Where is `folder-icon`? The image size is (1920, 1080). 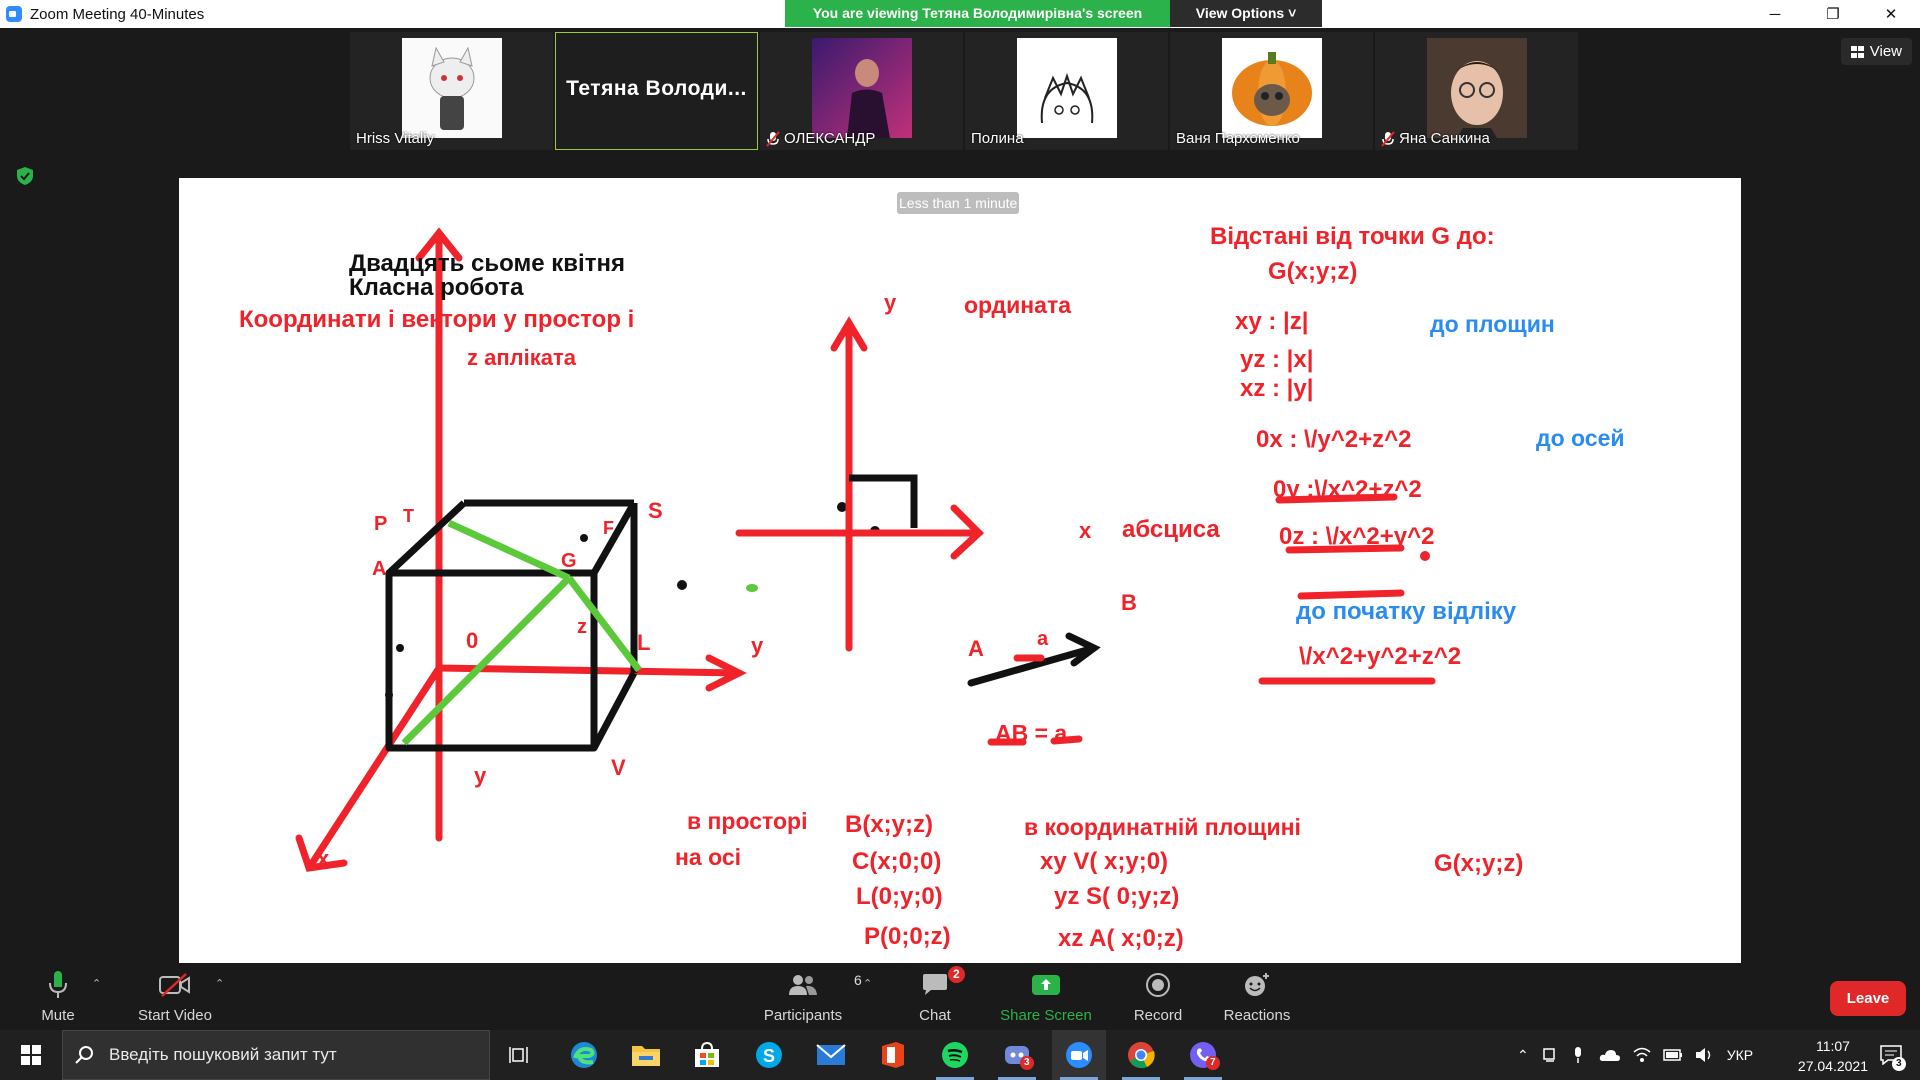 folder-icon is located at coordinates (646, 1056).